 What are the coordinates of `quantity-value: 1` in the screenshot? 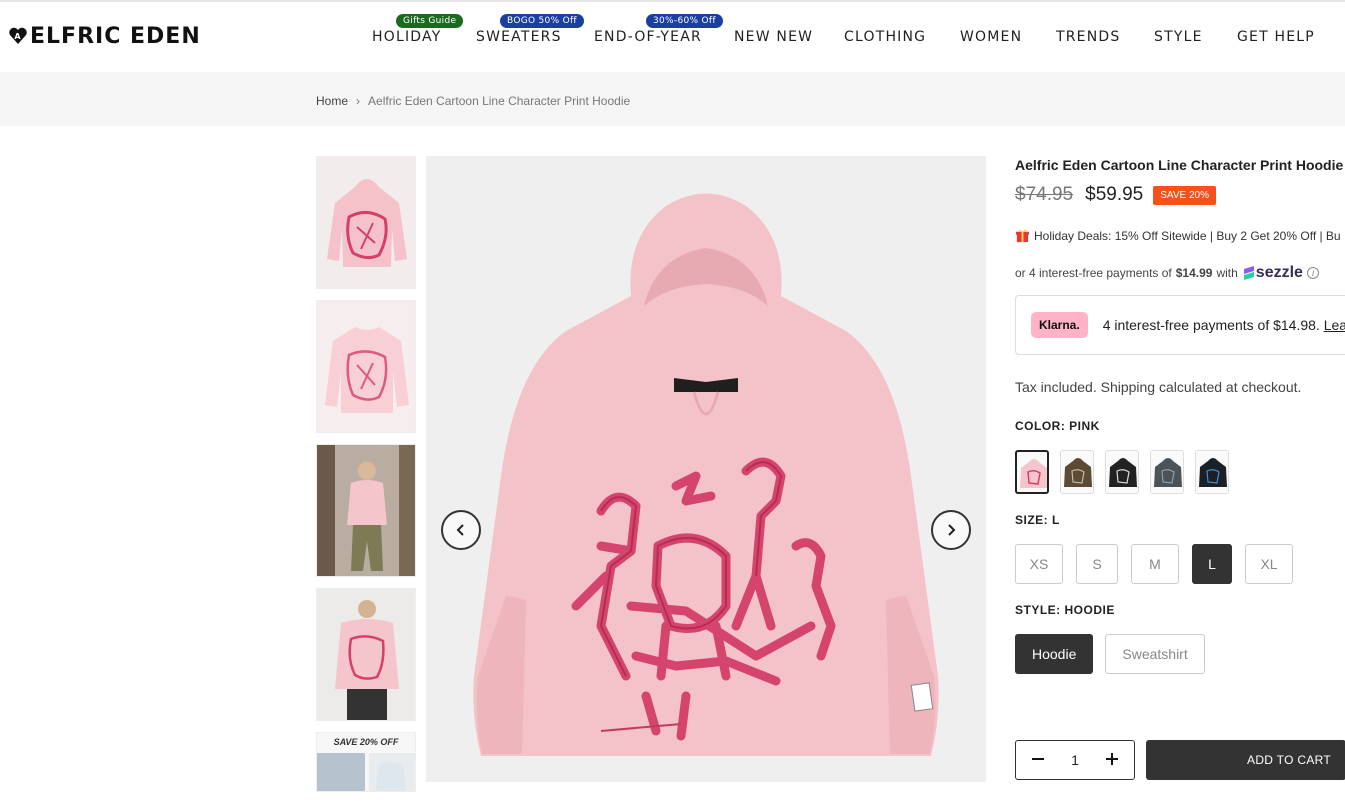 It's located at (1075, 760).